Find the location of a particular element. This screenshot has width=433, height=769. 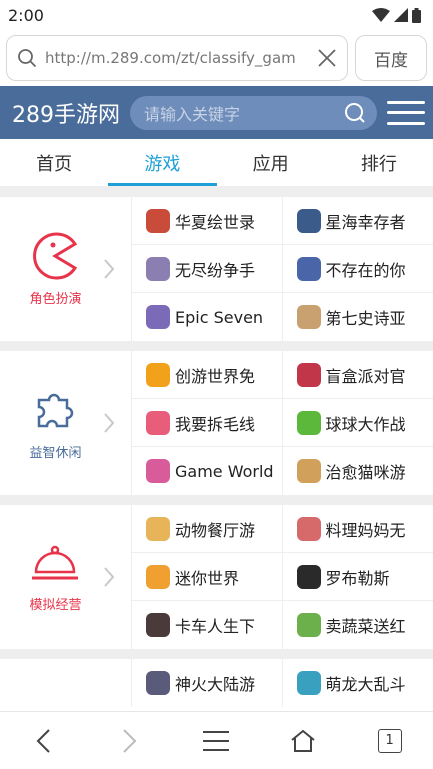

game-item: 我要拆毛线 is located at coordinates (207, 423).